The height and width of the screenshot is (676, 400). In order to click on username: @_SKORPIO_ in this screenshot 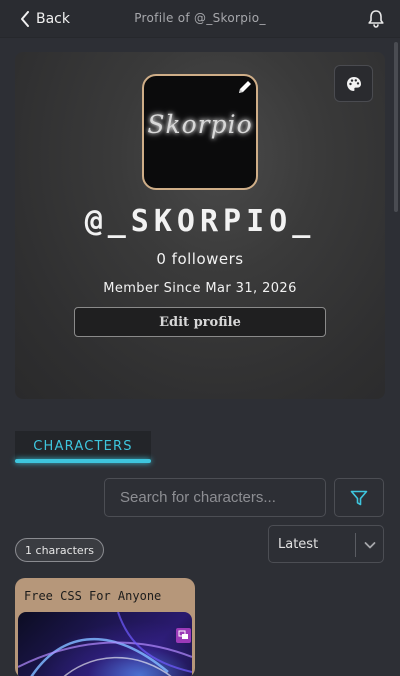, I will do `click(200, 221)`.